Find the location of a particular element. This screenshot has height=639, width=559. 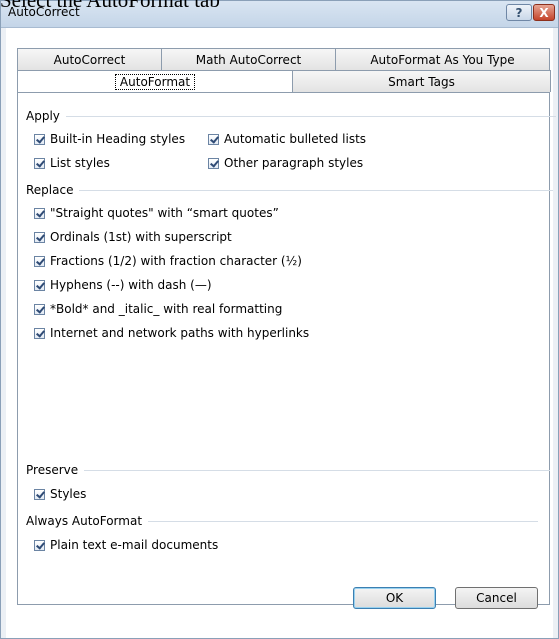

button-label: OK is located at coordinates (394, 598).